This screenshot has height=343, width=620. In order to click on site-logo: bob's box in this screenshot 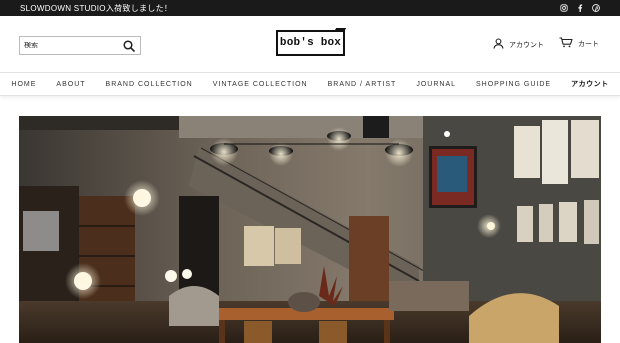, I will do `click(310, 43)`.